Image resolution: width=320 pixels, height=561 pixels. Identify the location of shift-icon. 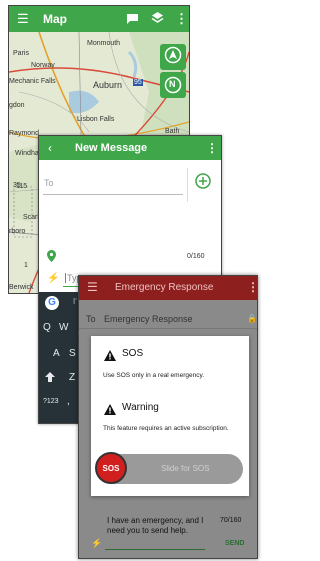
(50, 378).